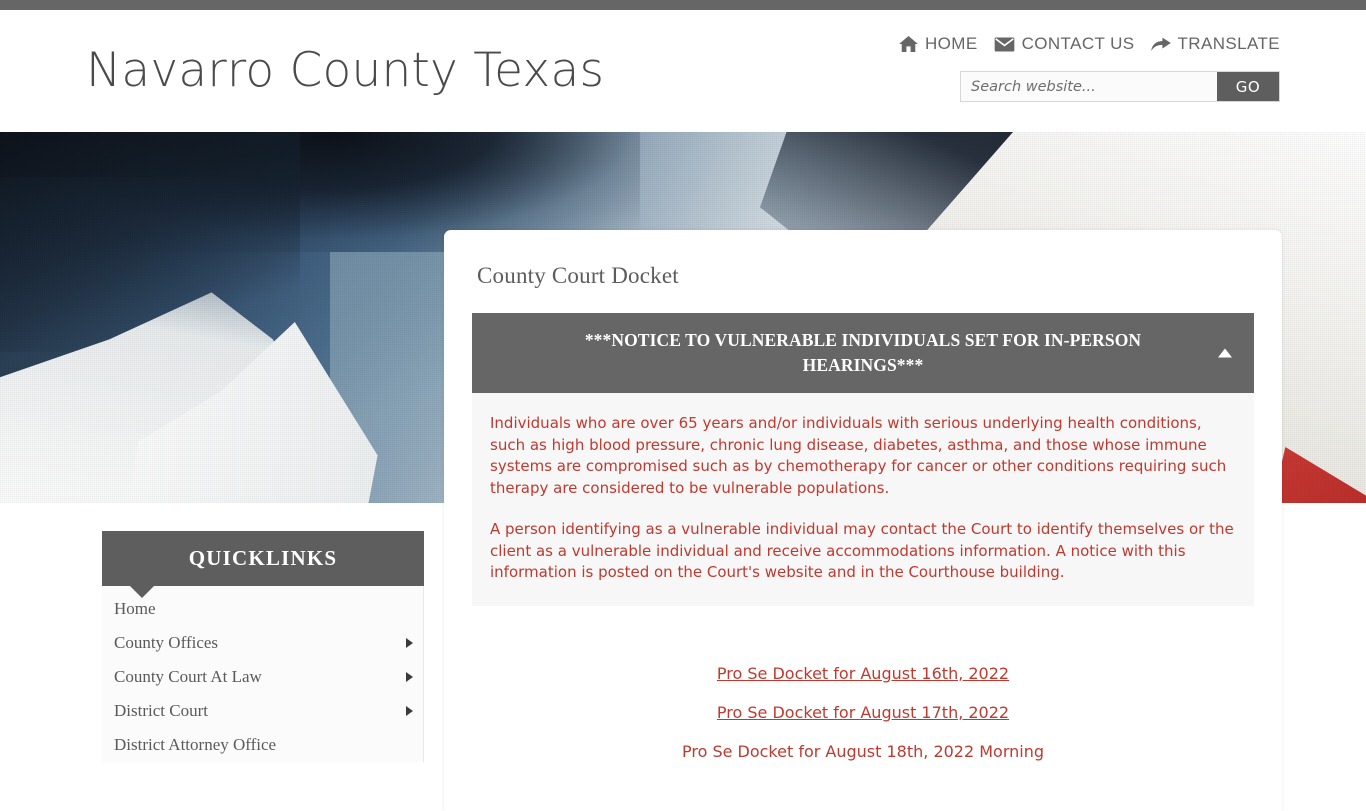 The image size is (1366, 811). What do you see at coordinates (1160, 44) in the screenshot?
I see `arrow-share-icon` at bounding box center [1160, 44].